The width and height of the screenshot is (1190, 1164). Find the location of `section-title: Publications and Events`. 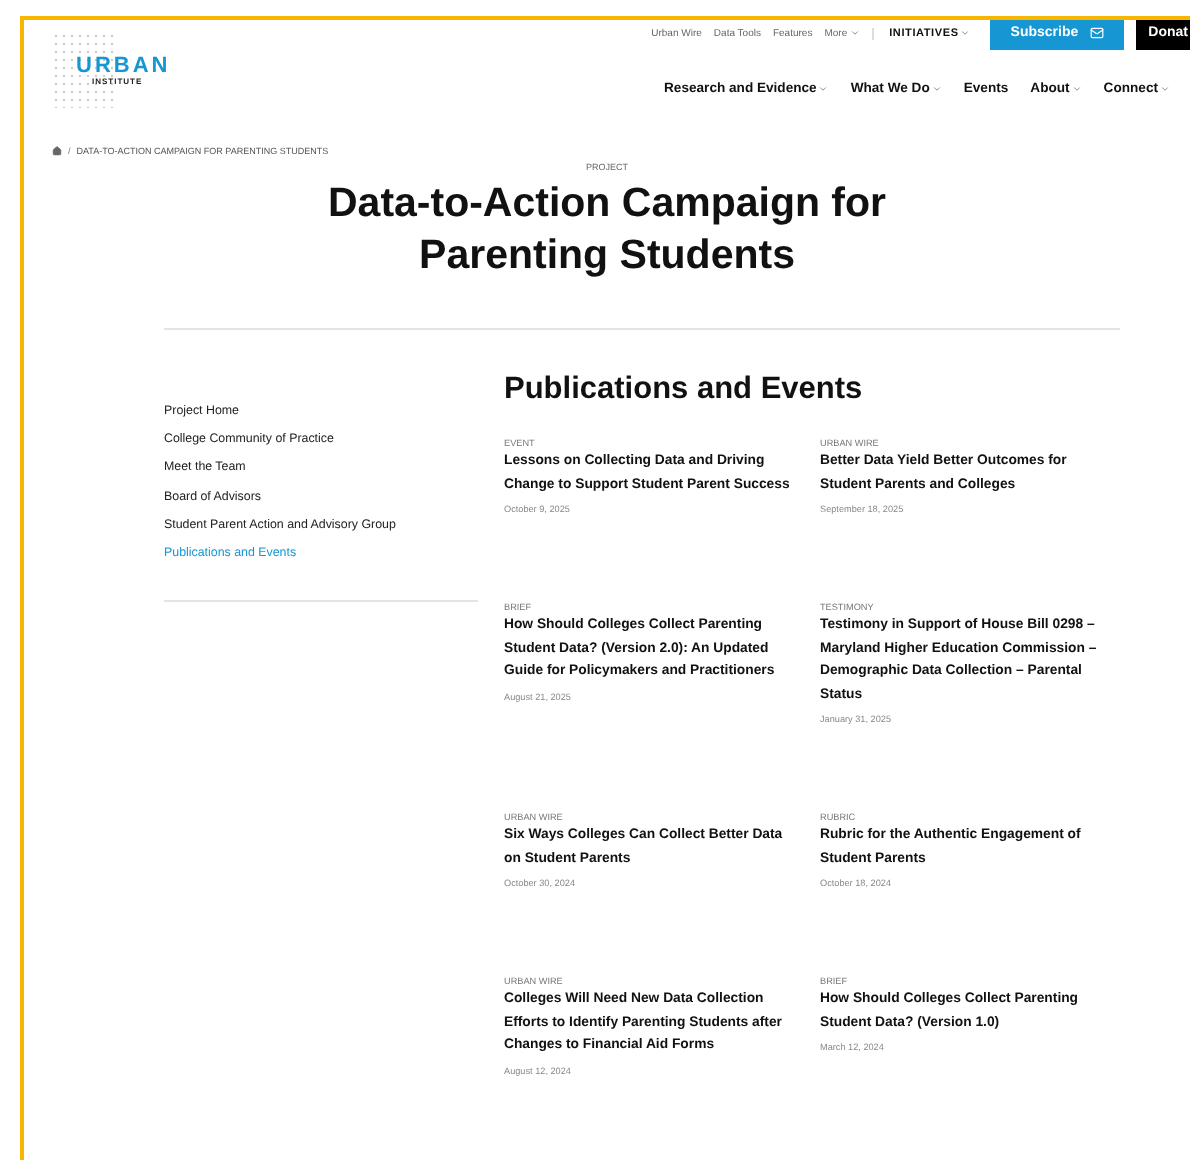

section-title: Publications and Events is located at coordinates (684, 390).